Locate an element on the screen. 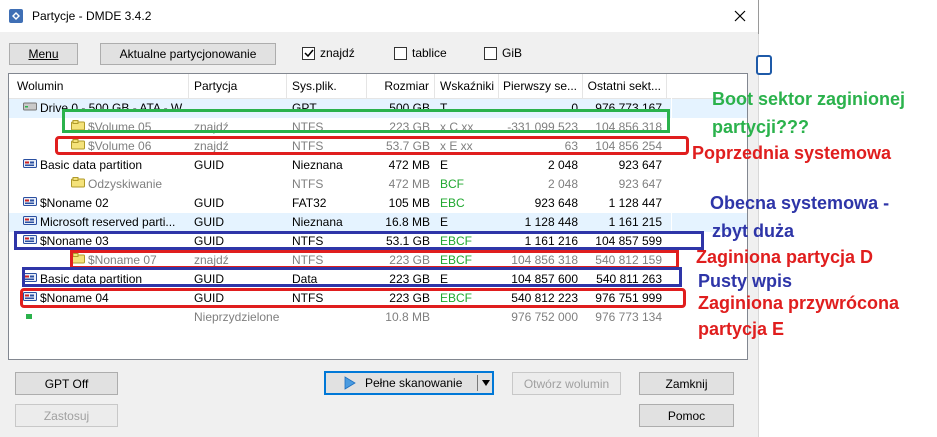 The width and height of the screenshot is (937, 437). flags-cell: x C xx is located at coordinates (457, 127).